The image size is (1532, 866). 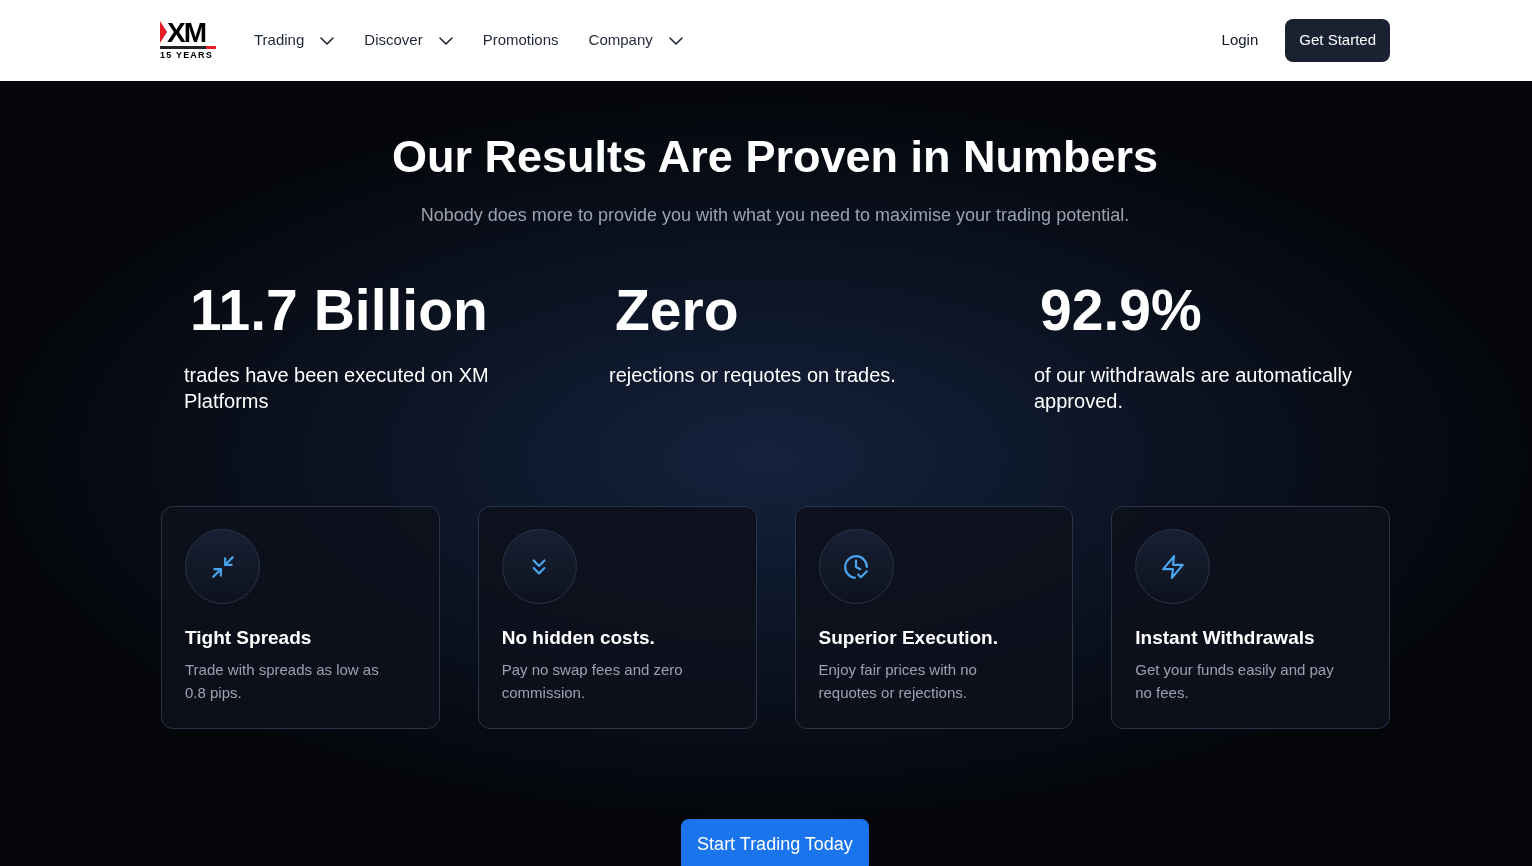 What do you see at coordinates (186, 32) in the screenshot?
I see `logo-text: XM` at bounding box center [186, 32].